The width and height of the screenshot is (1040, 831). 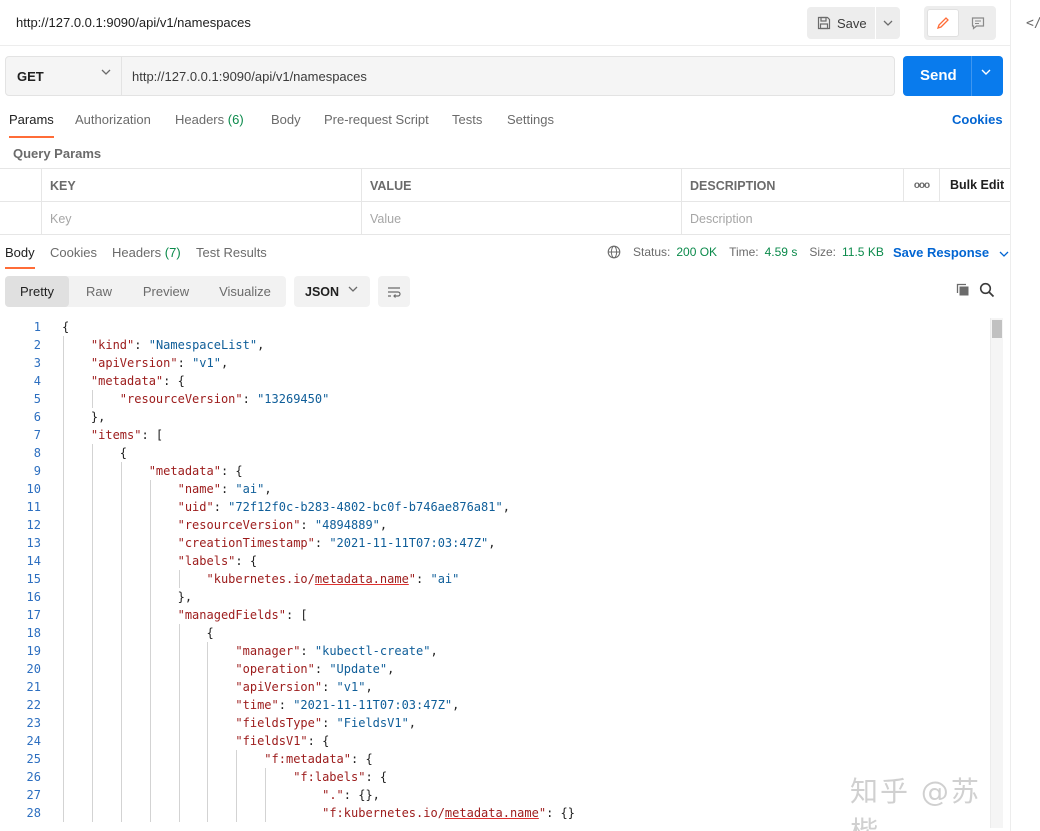 I want to click on more-options-button: ooo, so click(x=922, y=185).